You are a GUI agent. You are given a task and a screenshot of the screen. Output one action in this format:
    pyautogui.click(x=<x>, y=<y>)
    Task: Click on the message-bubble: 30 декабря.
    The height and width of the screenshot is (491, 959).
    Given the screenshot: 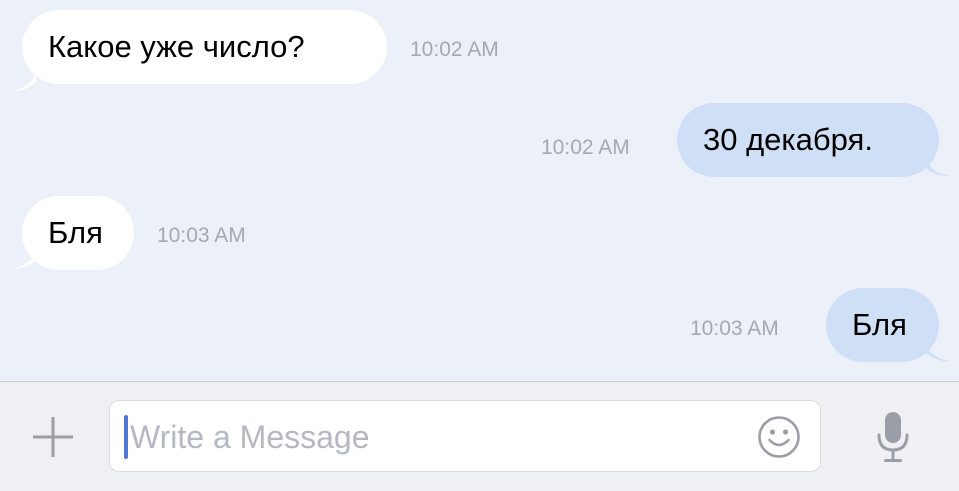 What is the action you would take?
    pyautogui.click(x=808, y=140)
    